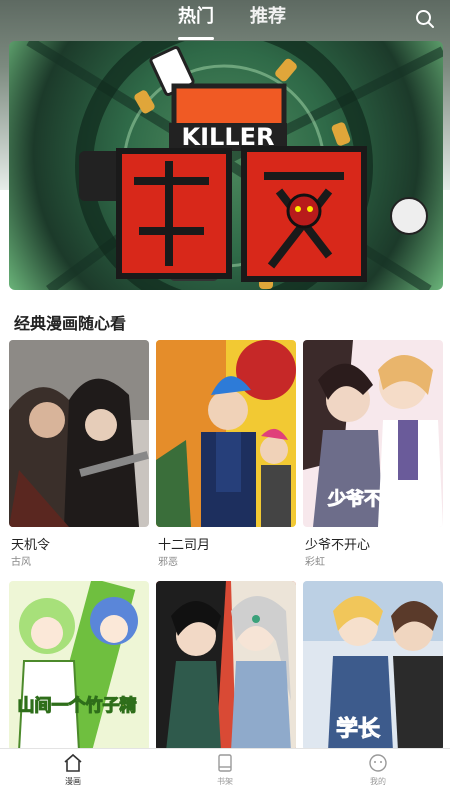  I want to click on comic-cover: 少爷不开心, so click(373, 433).